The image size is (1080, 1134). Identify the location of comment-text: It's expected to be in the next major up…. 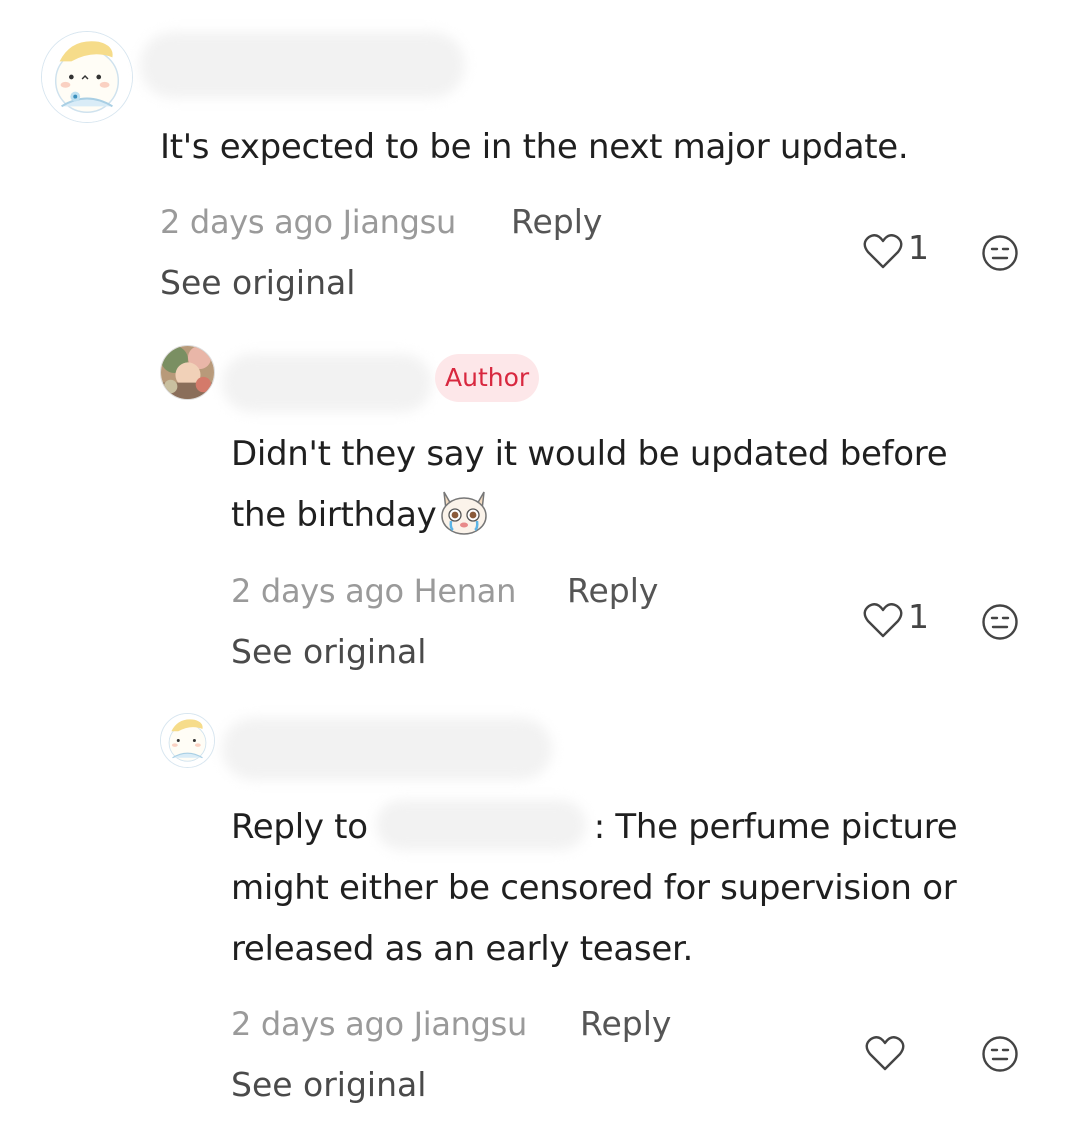
(534, 147).